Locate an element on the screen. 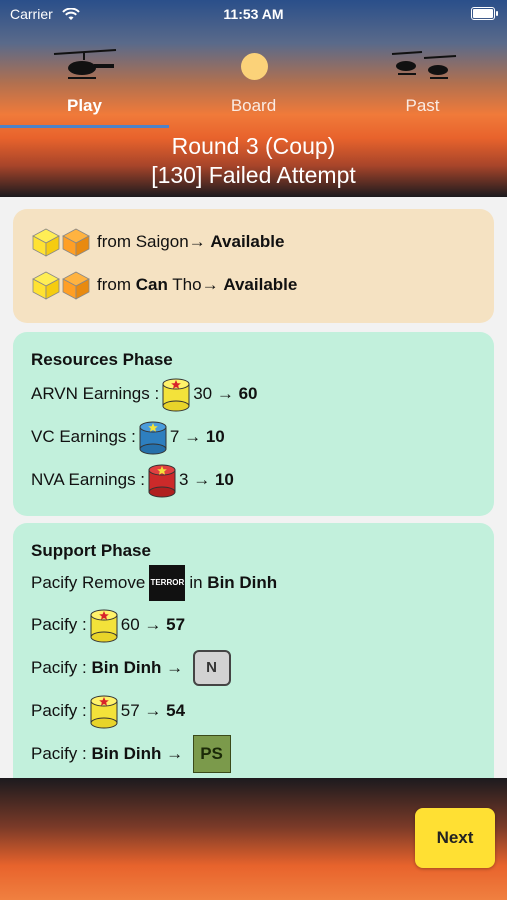 Image resolution: width=507 pixels, height=900 pixels. tab-board-label: Board is located at coordinates (253, 105).